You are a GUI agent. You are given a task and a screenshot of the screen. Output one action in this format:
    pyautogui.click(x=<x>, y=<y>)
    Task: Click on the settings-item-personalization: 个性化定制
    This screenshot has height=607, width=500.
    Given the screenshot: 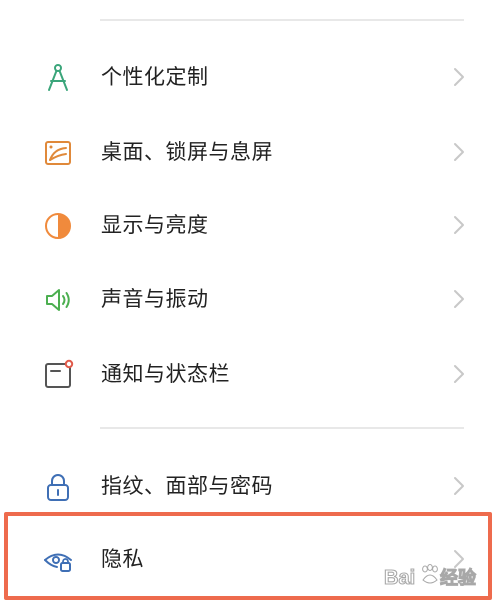 What is the action you would take?
    pyautogui.click(x=250, y=77)
    